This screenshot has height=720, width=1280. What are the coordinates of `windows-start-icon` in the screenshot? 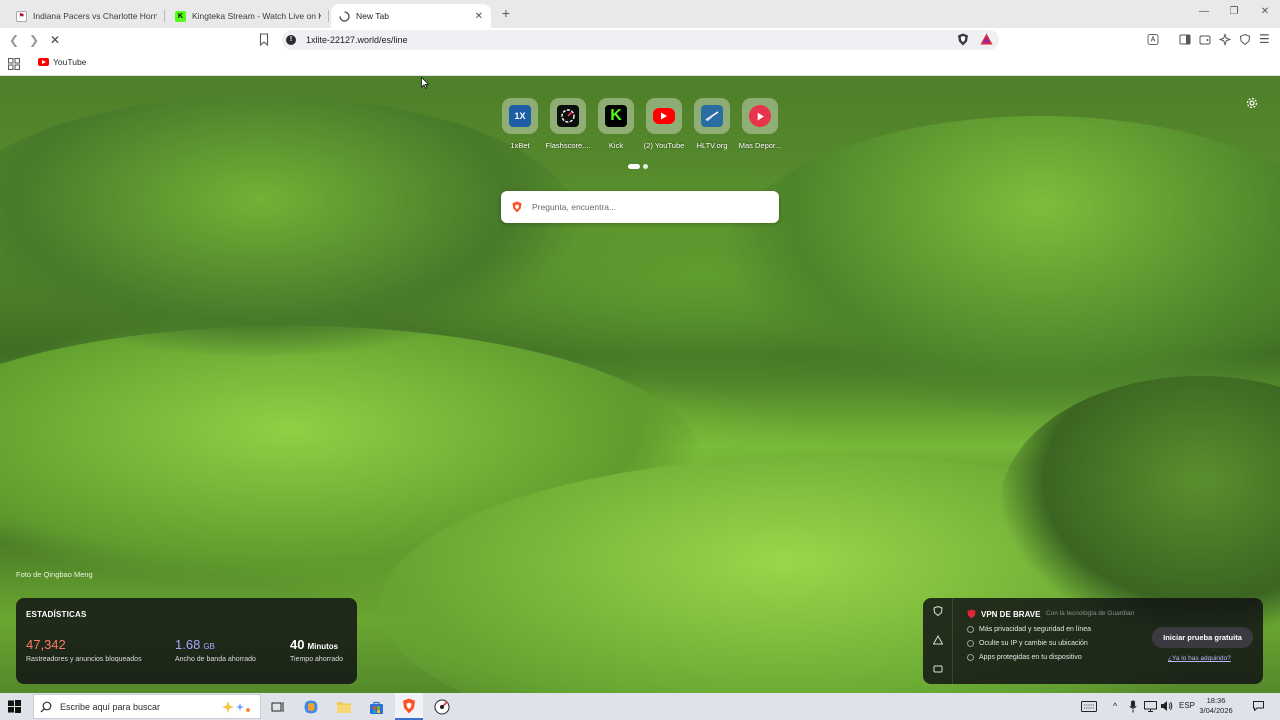 It's located at (14, 706).